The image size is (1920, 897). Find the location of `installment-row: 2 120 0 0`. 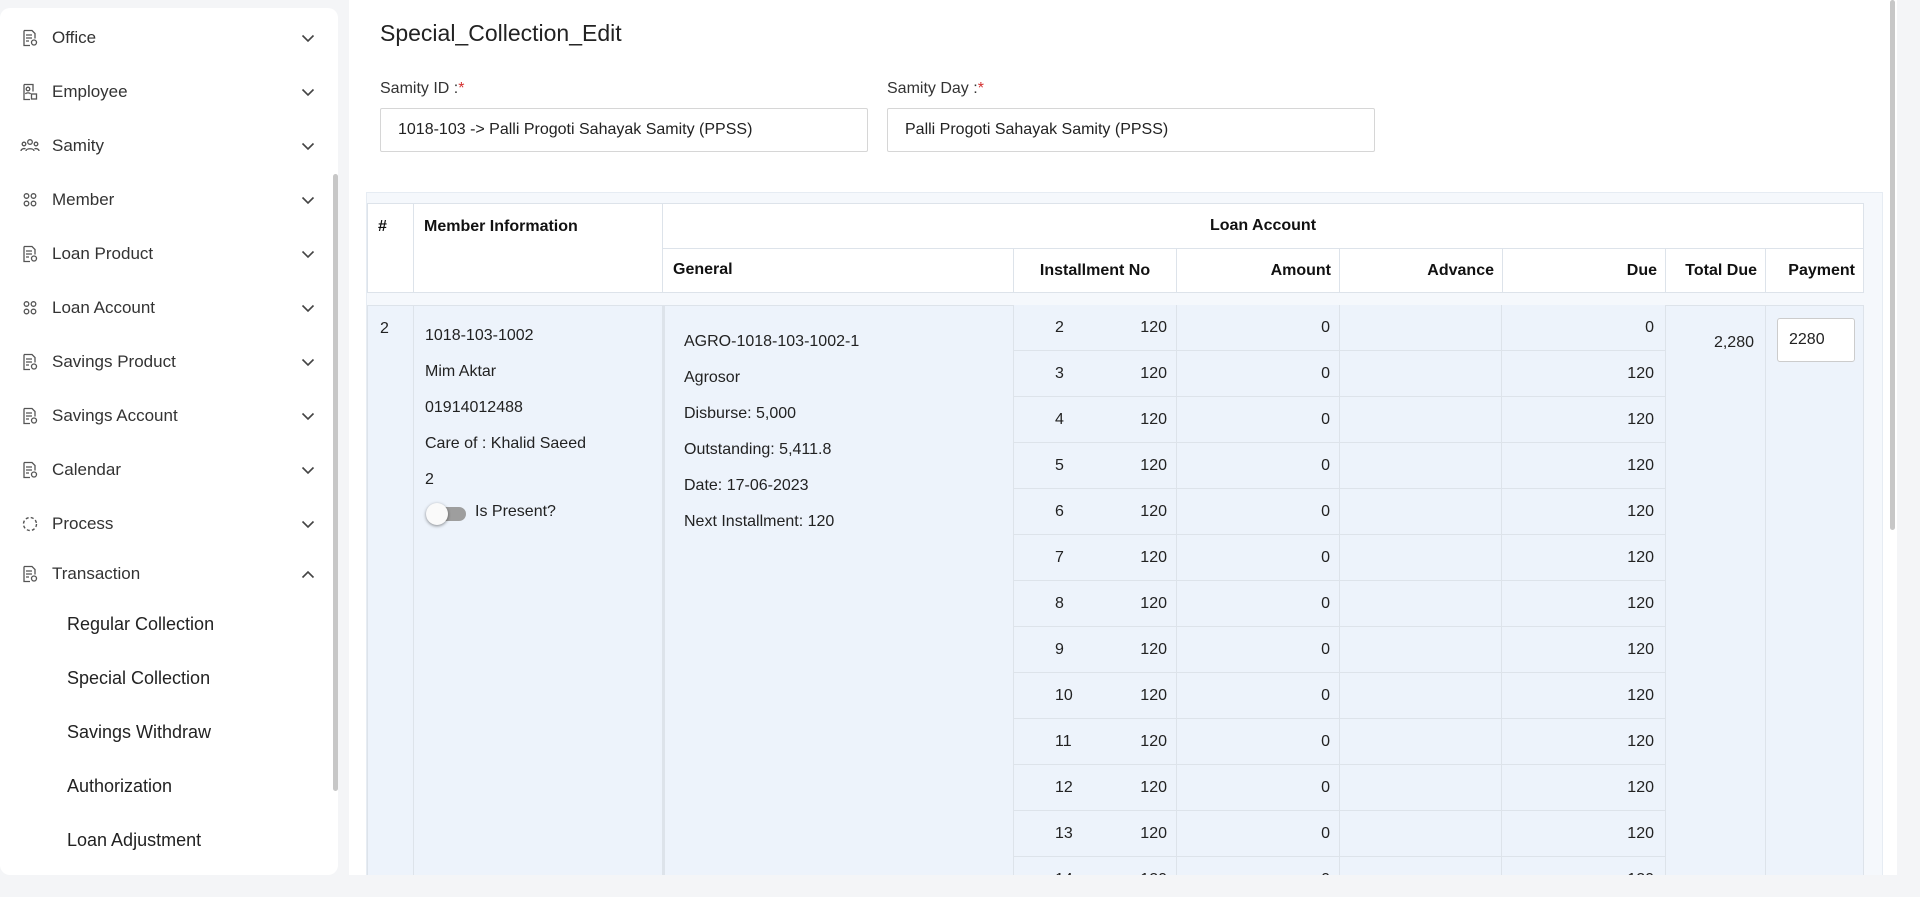

installment-row: 2 120 0 0 is located at coordinates (1339, 328).